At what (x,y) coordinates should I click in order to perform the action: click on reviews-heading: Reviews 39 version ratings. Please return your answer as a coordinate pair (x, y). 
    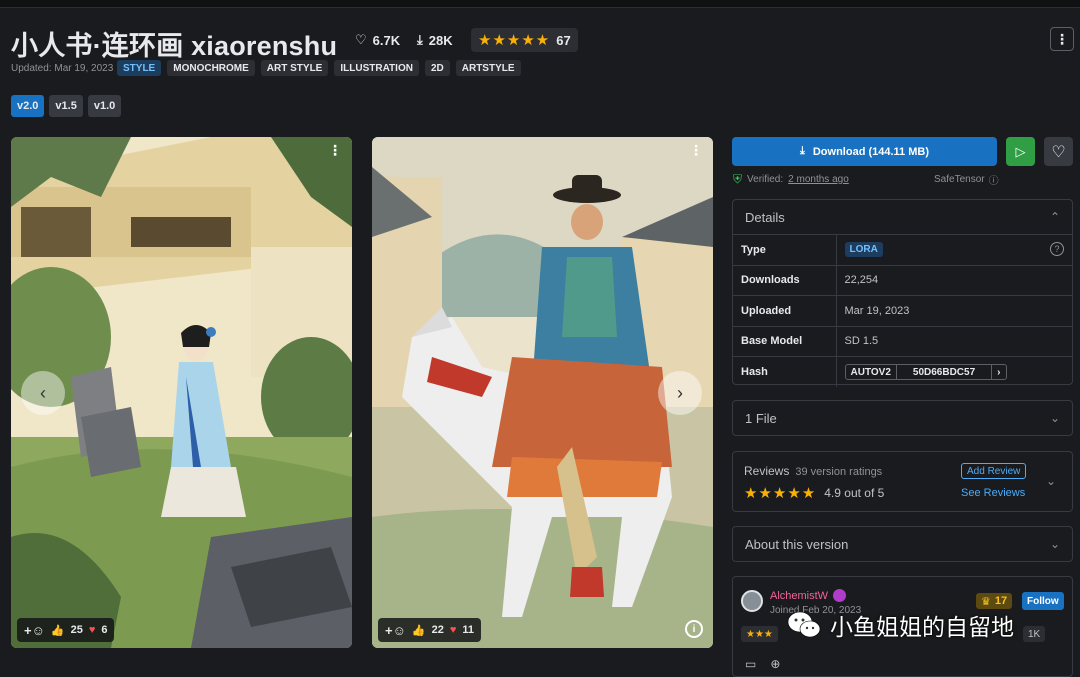
    Looking at the image, I should click on (813, 471).